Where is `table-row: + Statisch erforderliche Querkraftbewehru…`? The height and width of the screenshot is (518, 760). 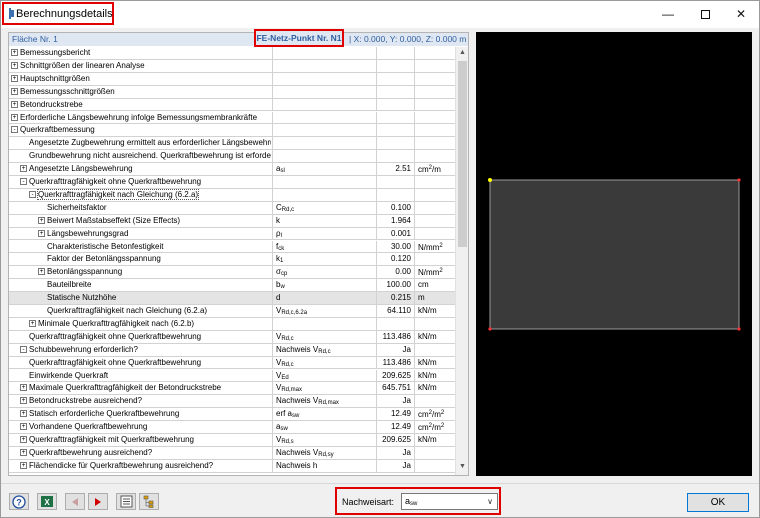 table-row: + Statisch erforderliche Querkraftbewehru… is located at coordinates (232, 415).